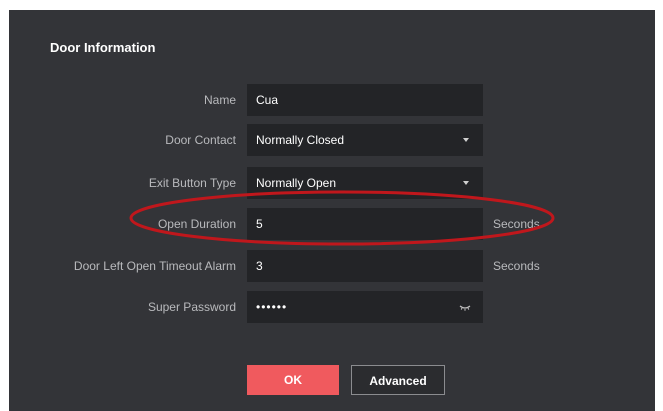 Image resolution: width=663 pixels, height=411 pixels. I want to click on exit-button-type-select: Normally Open, so click(365, 183).